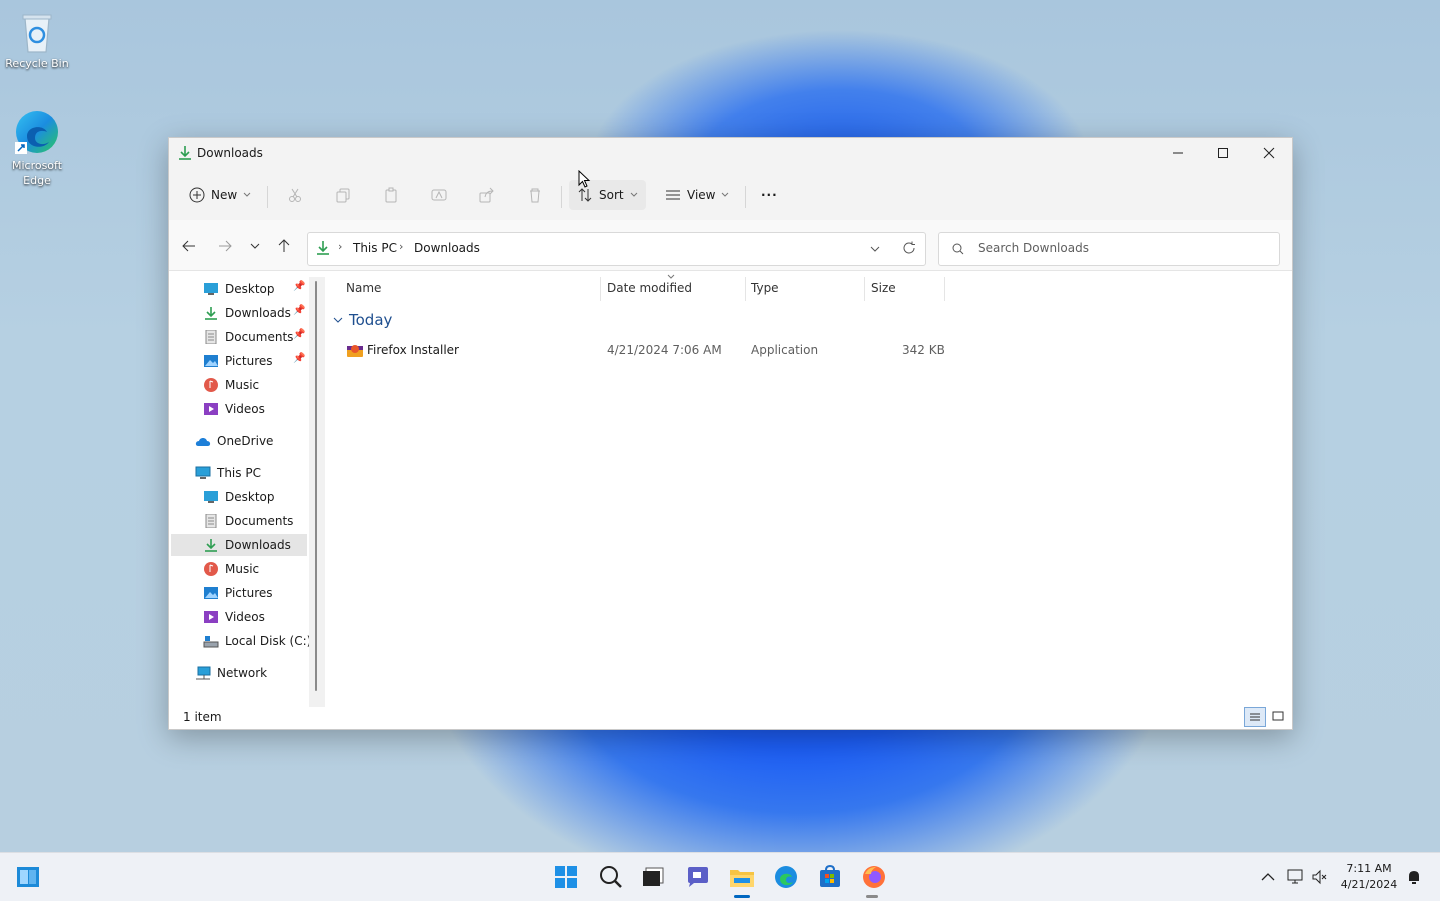 This screenshot has width=1440, height=901. I want to click on refresh-icon, so click(909, 248).